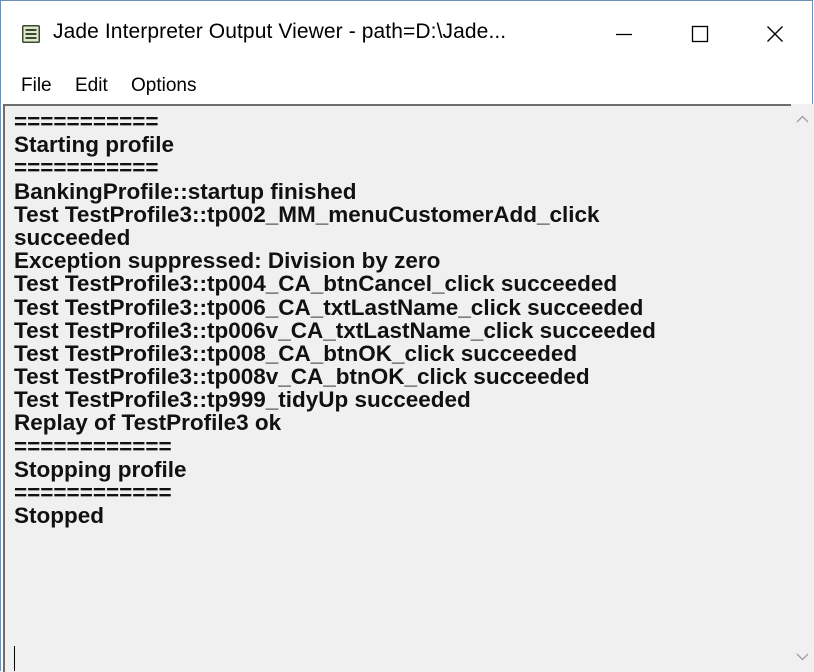  I want to click on output-line: Replay of TestProfile3 ok, so click(148, 423).